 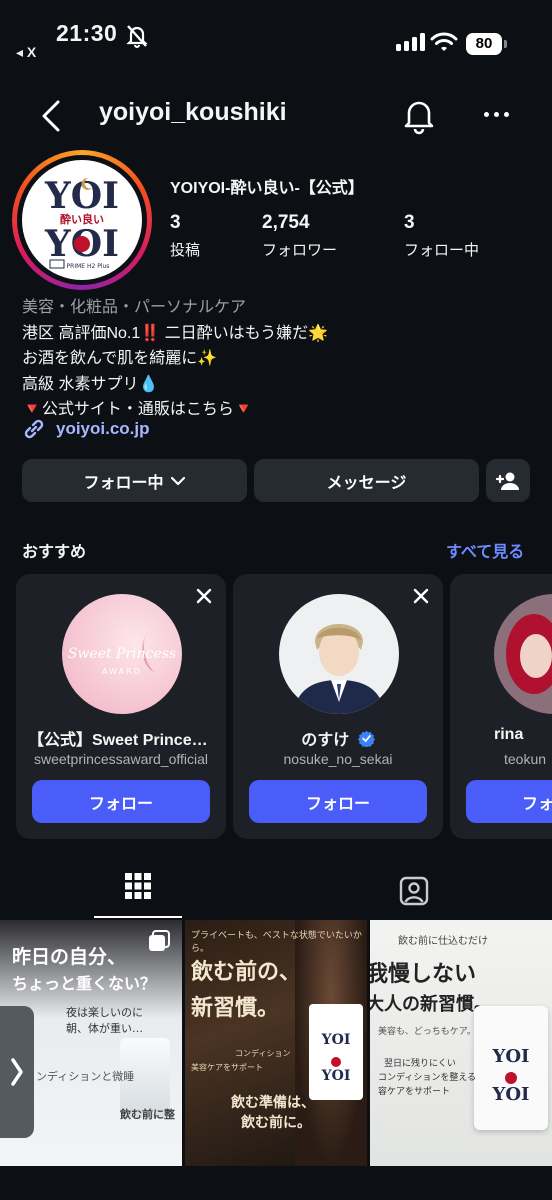 I want to click on suggested-handle: nosuke_no_sekai, so click(x=338, y=759).